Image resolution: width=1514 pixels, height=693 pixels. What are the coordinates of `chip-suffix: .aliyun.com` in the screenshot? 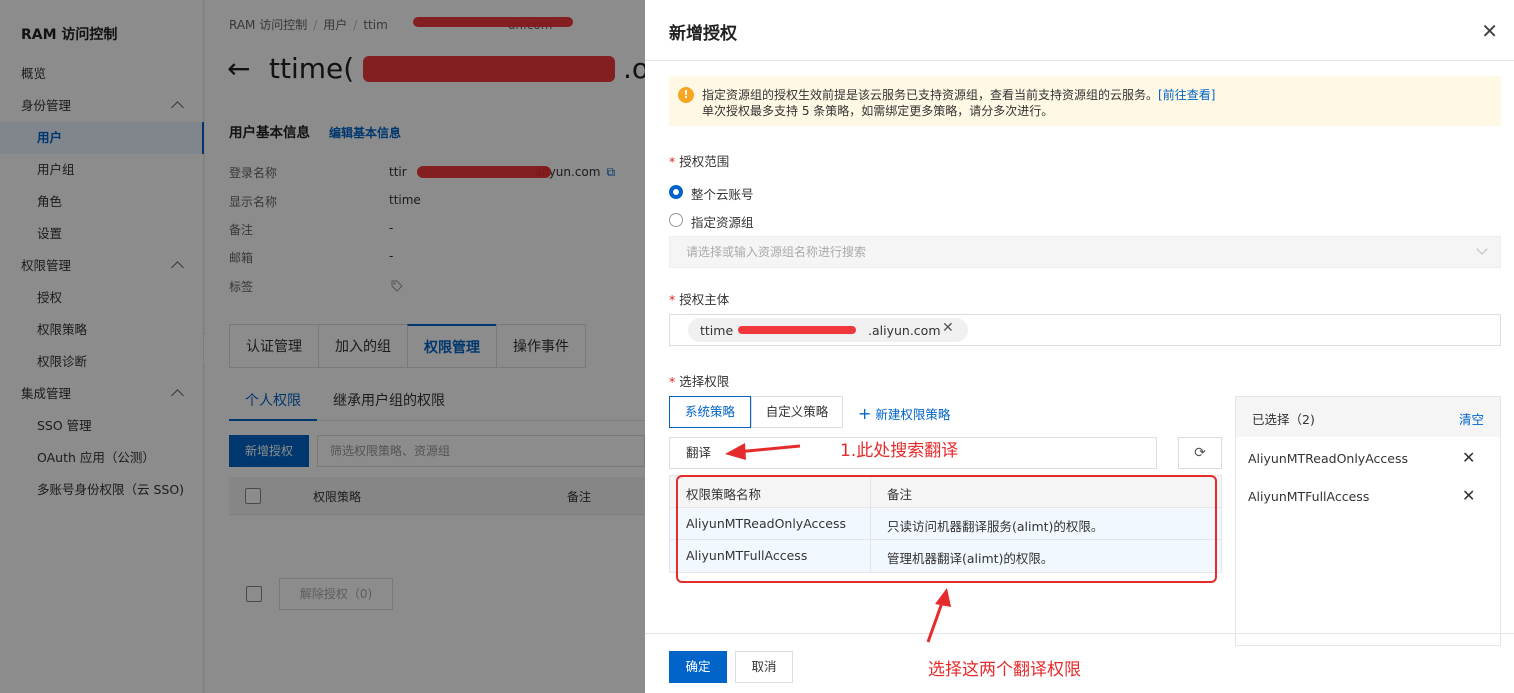 It's located at (904, 330).